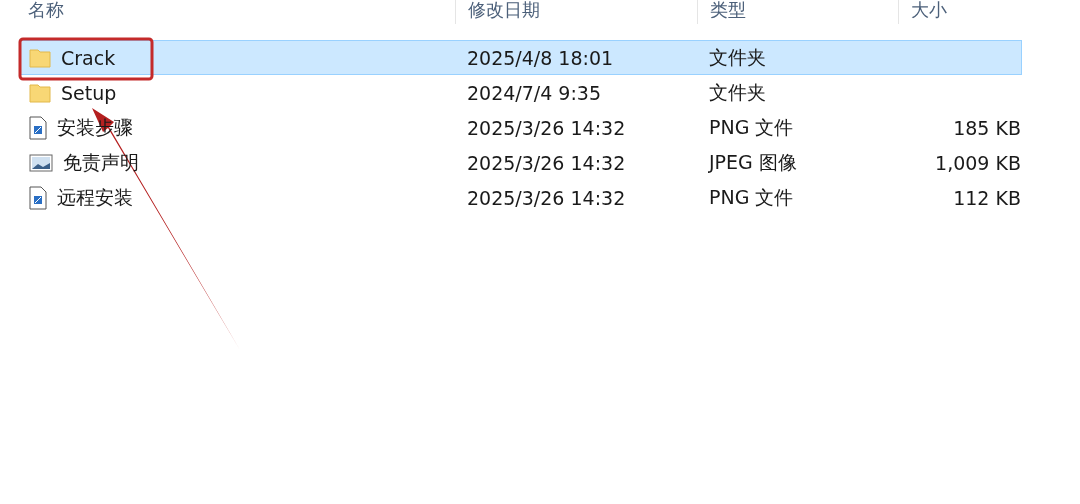 The height and width of the screenshot is (504, 1080). Describe the element at coordinates (540, 57) in the screenshot. I see `modified-date: 2025/4/8 18:01` at that location.